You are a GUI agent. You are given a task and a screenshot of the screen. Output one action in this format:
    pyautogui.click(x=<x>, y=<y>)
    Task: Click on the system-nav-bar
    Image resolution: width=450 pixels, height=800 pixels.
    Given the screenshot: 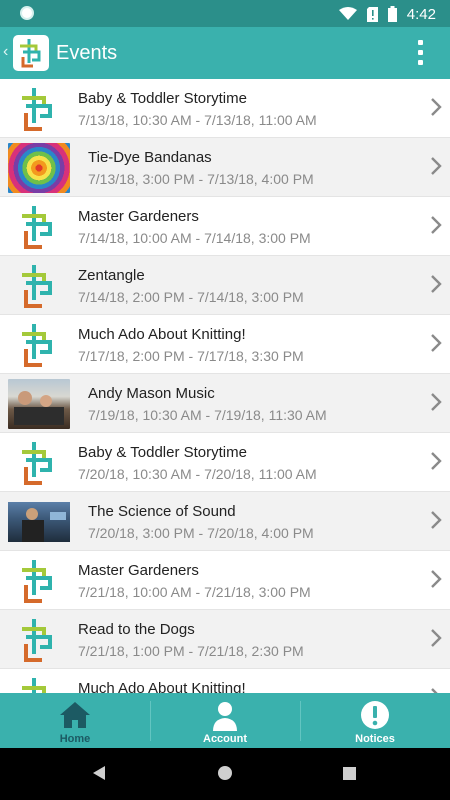 What is the action you would take?
    pyautogui.click(x=225, y=774)
    